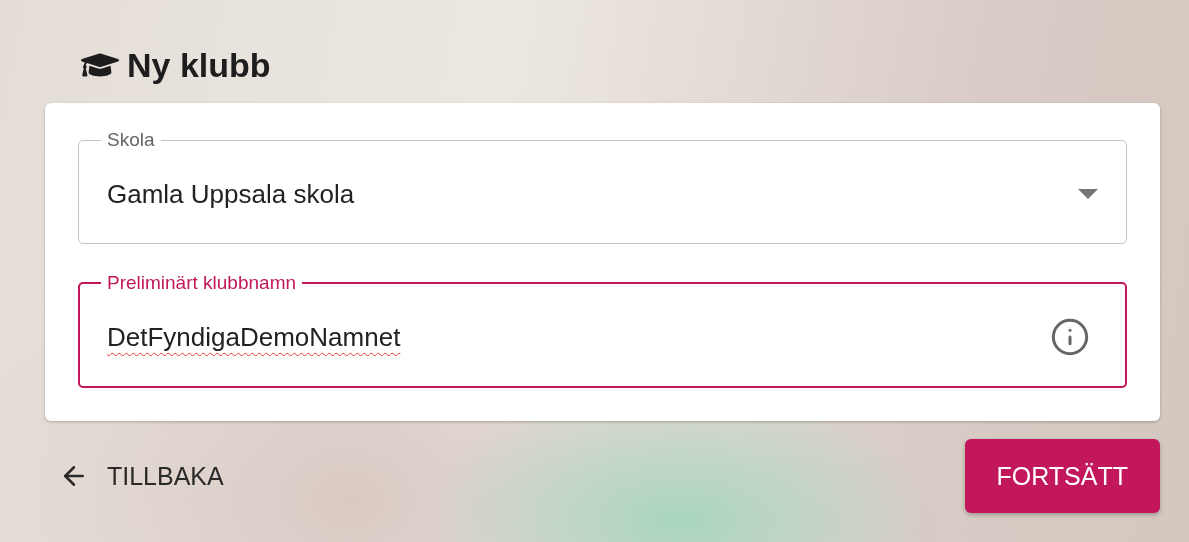 The height and width of the screenshot is (542, 1189). What do you see at coordinates (131, 140) in the screenshot?
I see `field-label: Skola` at bounding box center [131, 140].